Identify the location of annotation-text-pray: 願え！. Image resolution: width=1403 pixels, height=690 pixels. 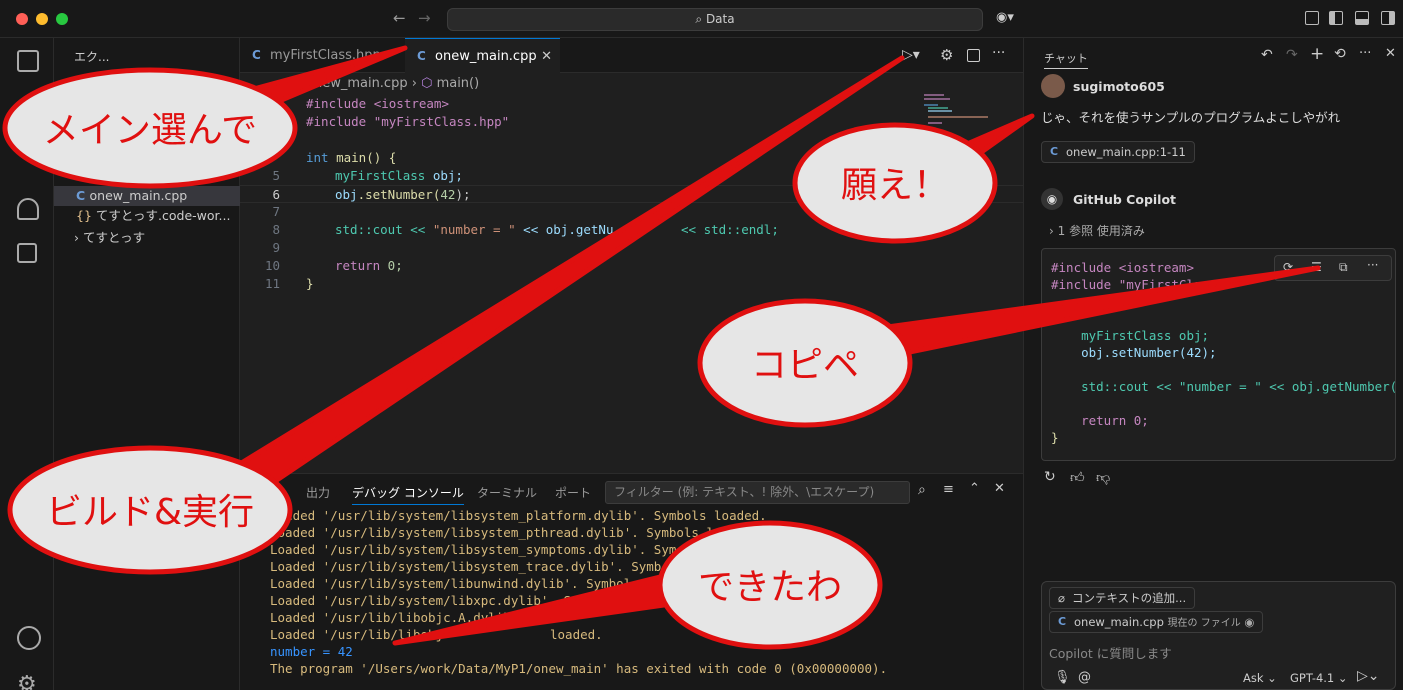
(895, 185).